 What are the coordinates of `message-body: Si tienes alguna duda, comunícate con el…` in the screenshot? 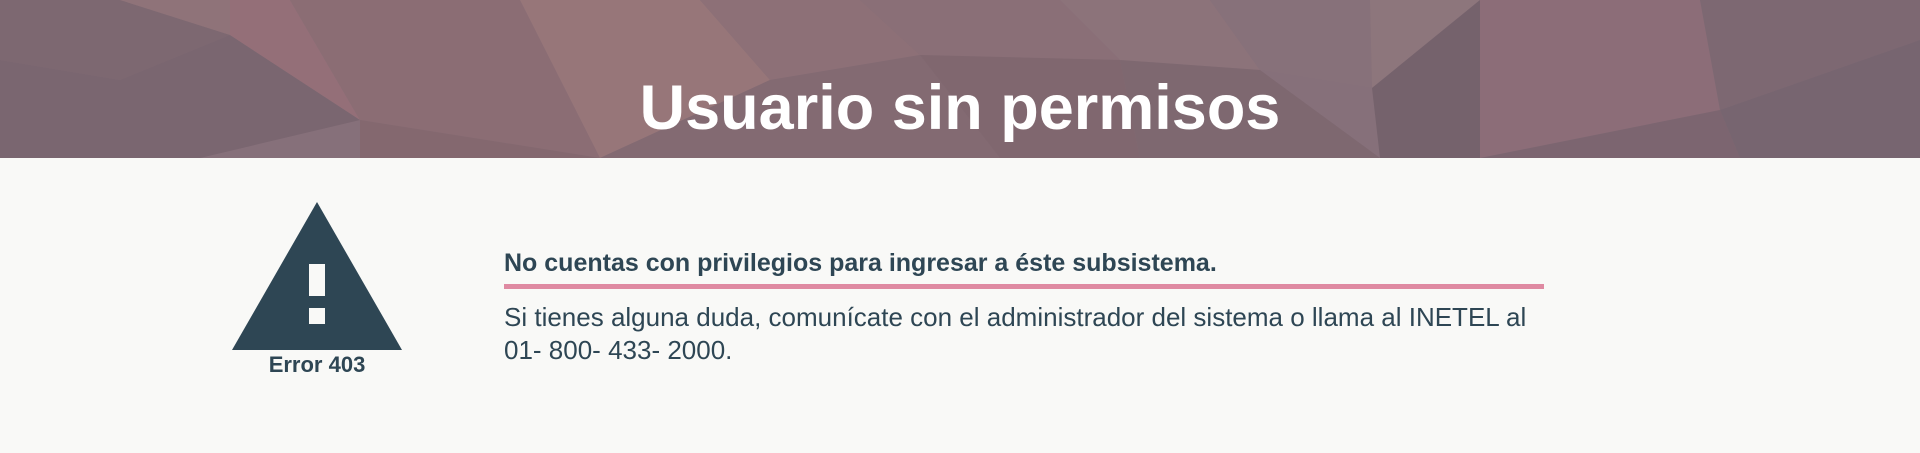 It's located at (1015, 333).